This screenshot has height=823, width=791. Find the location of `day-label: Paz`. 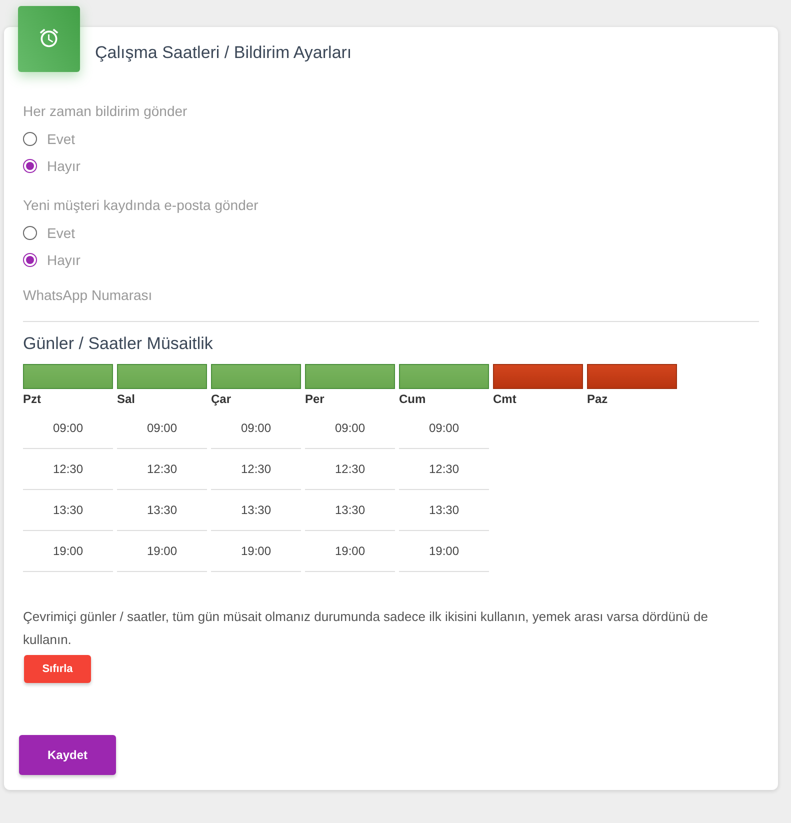

day-label: Paz is located at coordinates (598, 400).